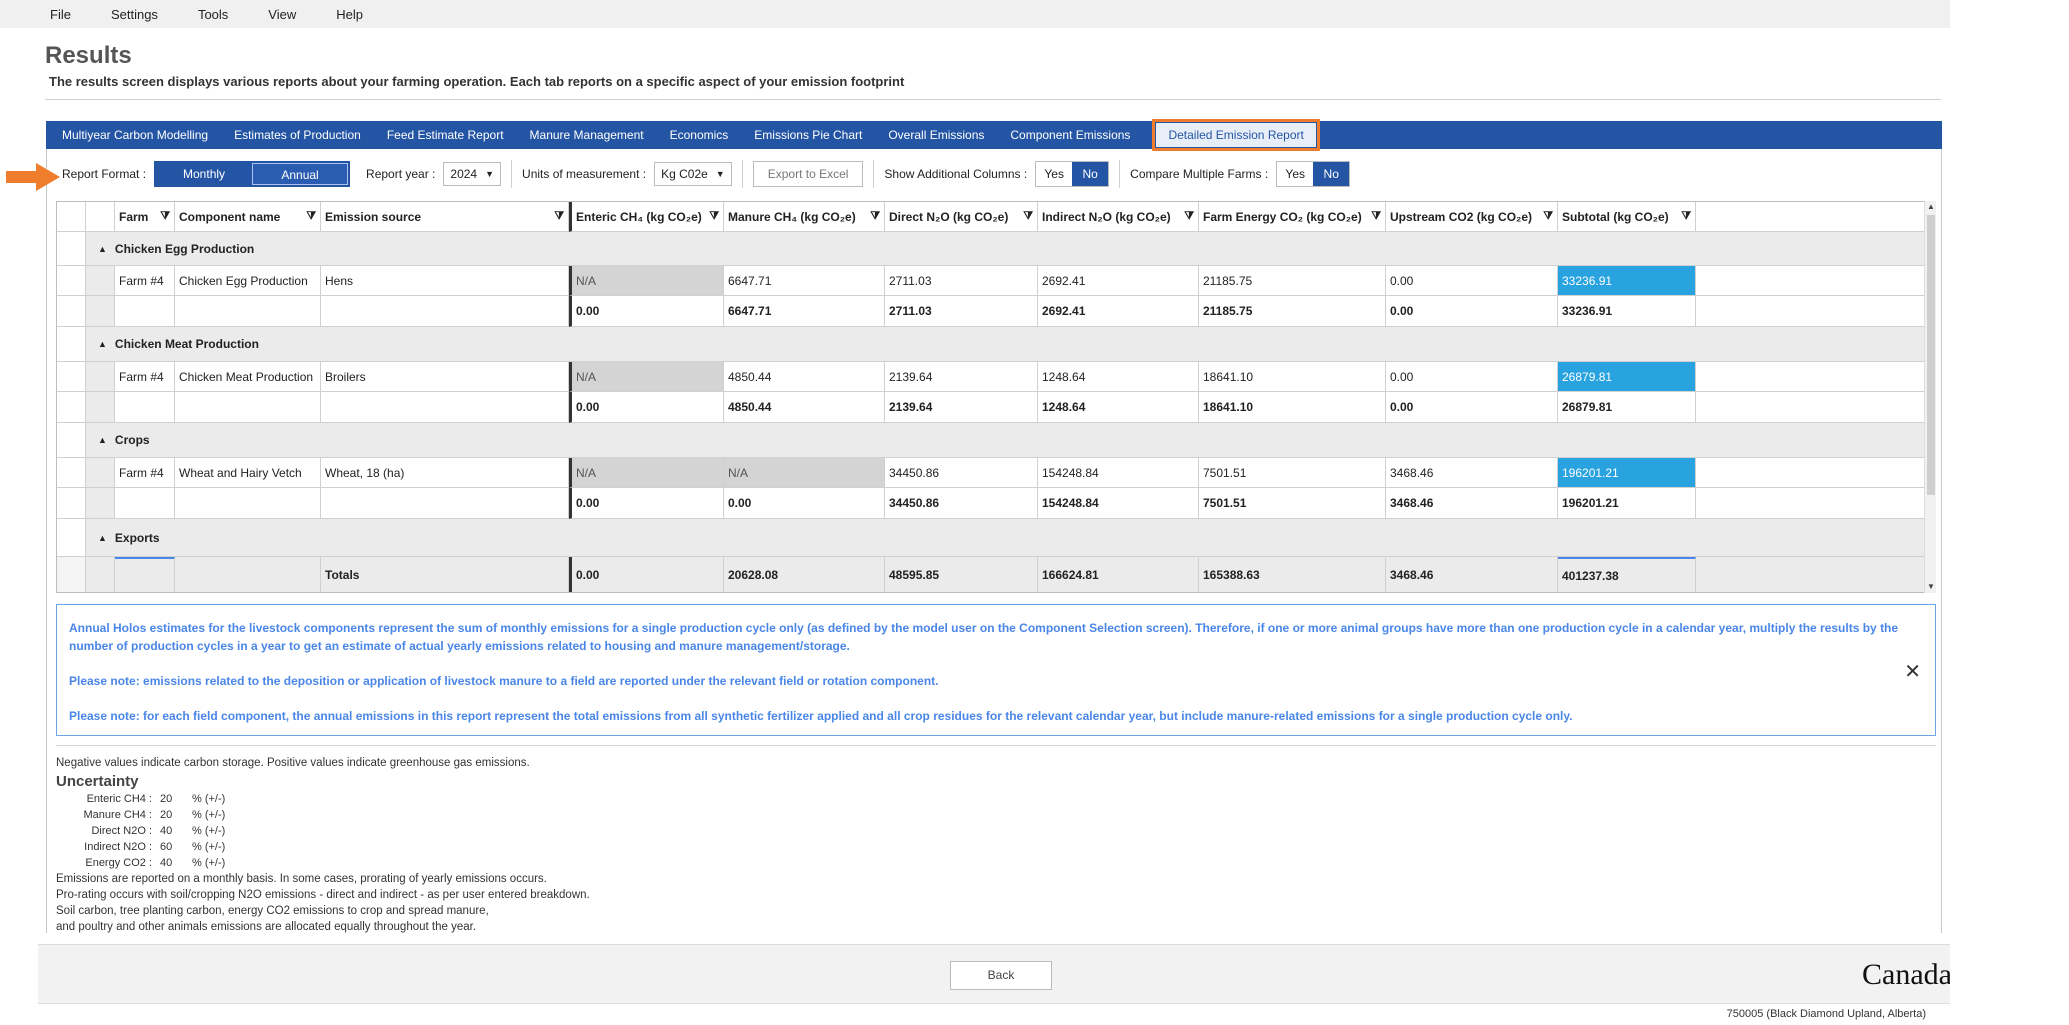  I want to click on menu-file: File, so click(71, 14).